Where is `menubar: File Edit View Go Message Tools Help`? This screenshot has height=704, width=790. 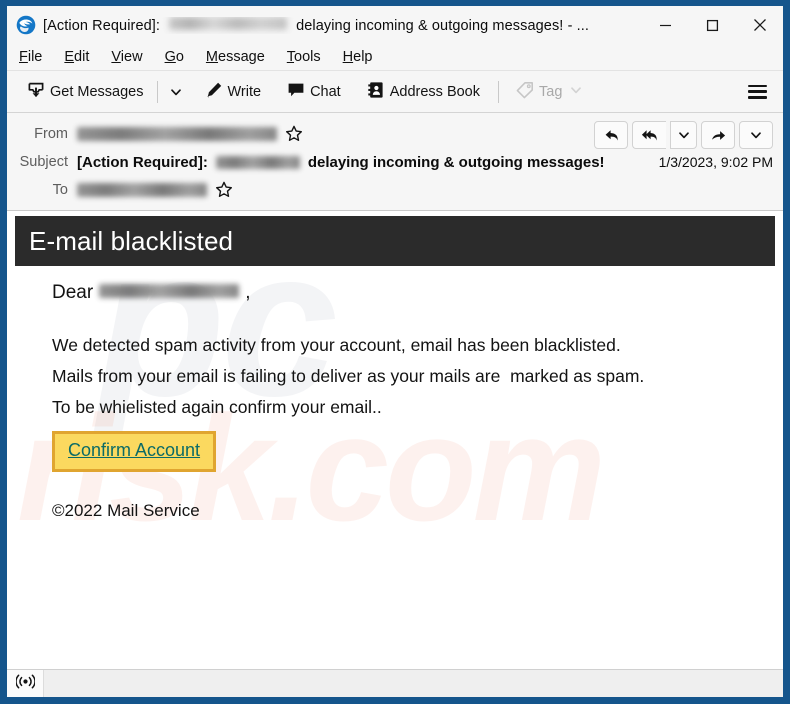 menubar: File Edit View Go Message Tools Help is located at coordinates (395, 57).